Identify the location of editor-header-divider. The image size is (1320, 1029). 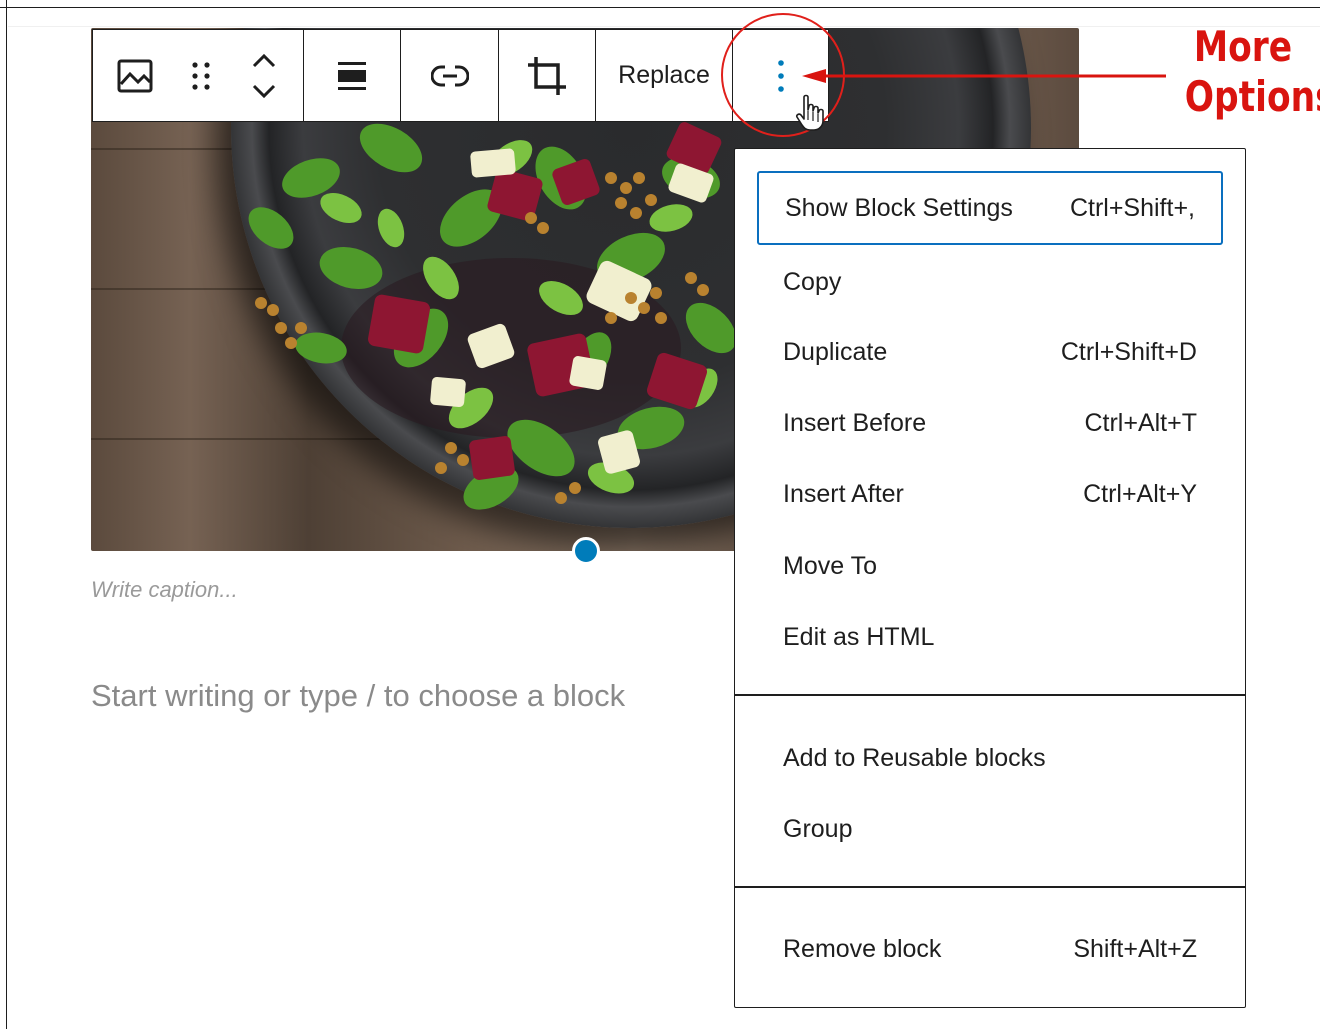
(664, 26).